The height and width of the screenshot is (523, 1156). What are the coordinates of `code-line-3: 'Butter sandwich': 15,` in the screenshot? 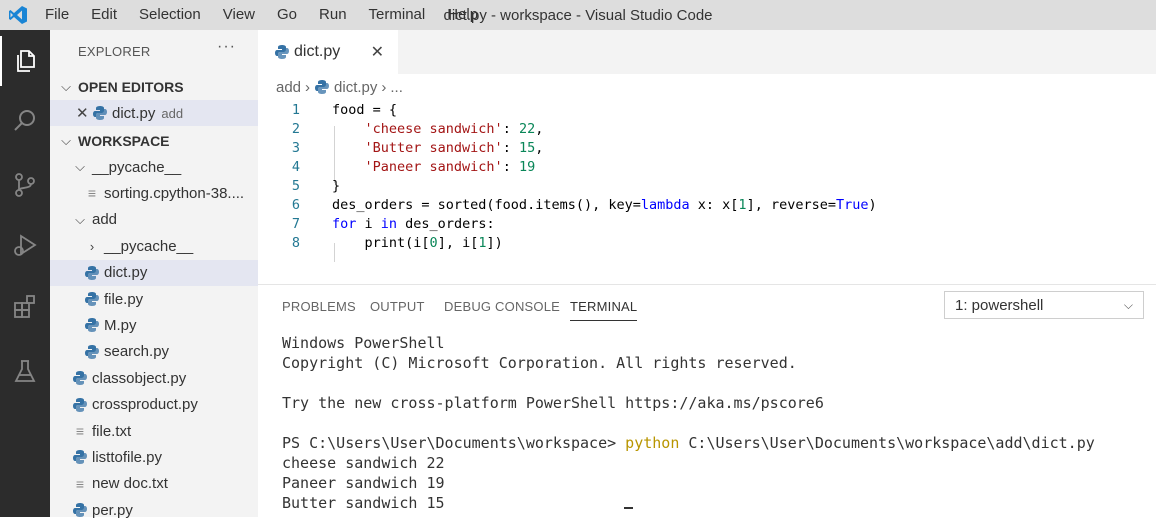 It's located at (454, 148).